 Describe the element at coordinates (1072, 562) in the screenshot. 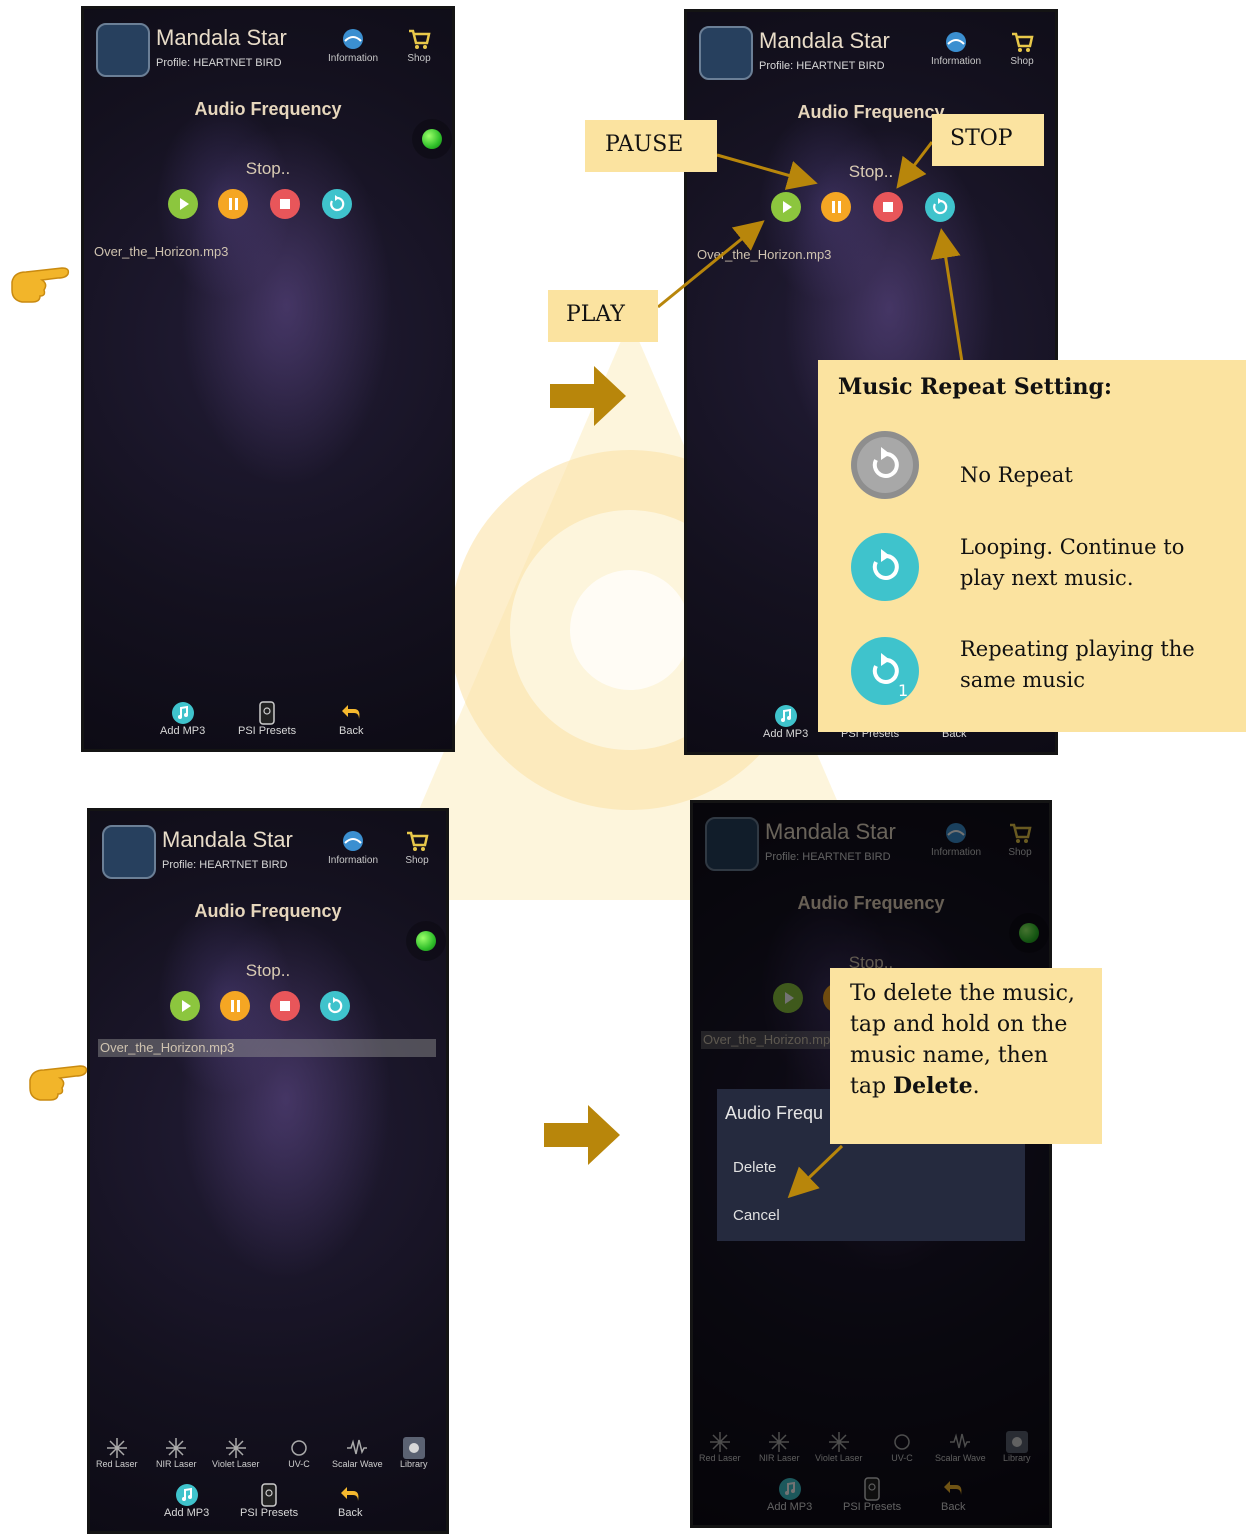

I see `looping-text: Looping. Continue to play next music.` at that location.